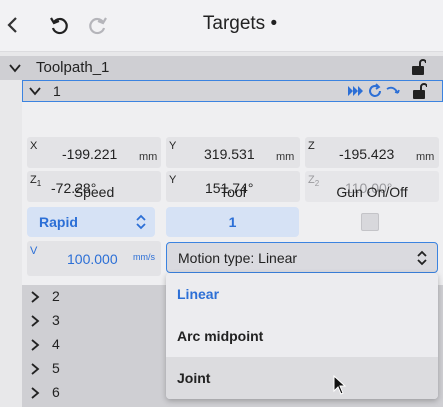 The height and width of the screenshot is (407, 443). What do you see at coordinates (56, 392) in the screenshot?
I see `tree-item-label: 6` at bounding box center [56, 392].